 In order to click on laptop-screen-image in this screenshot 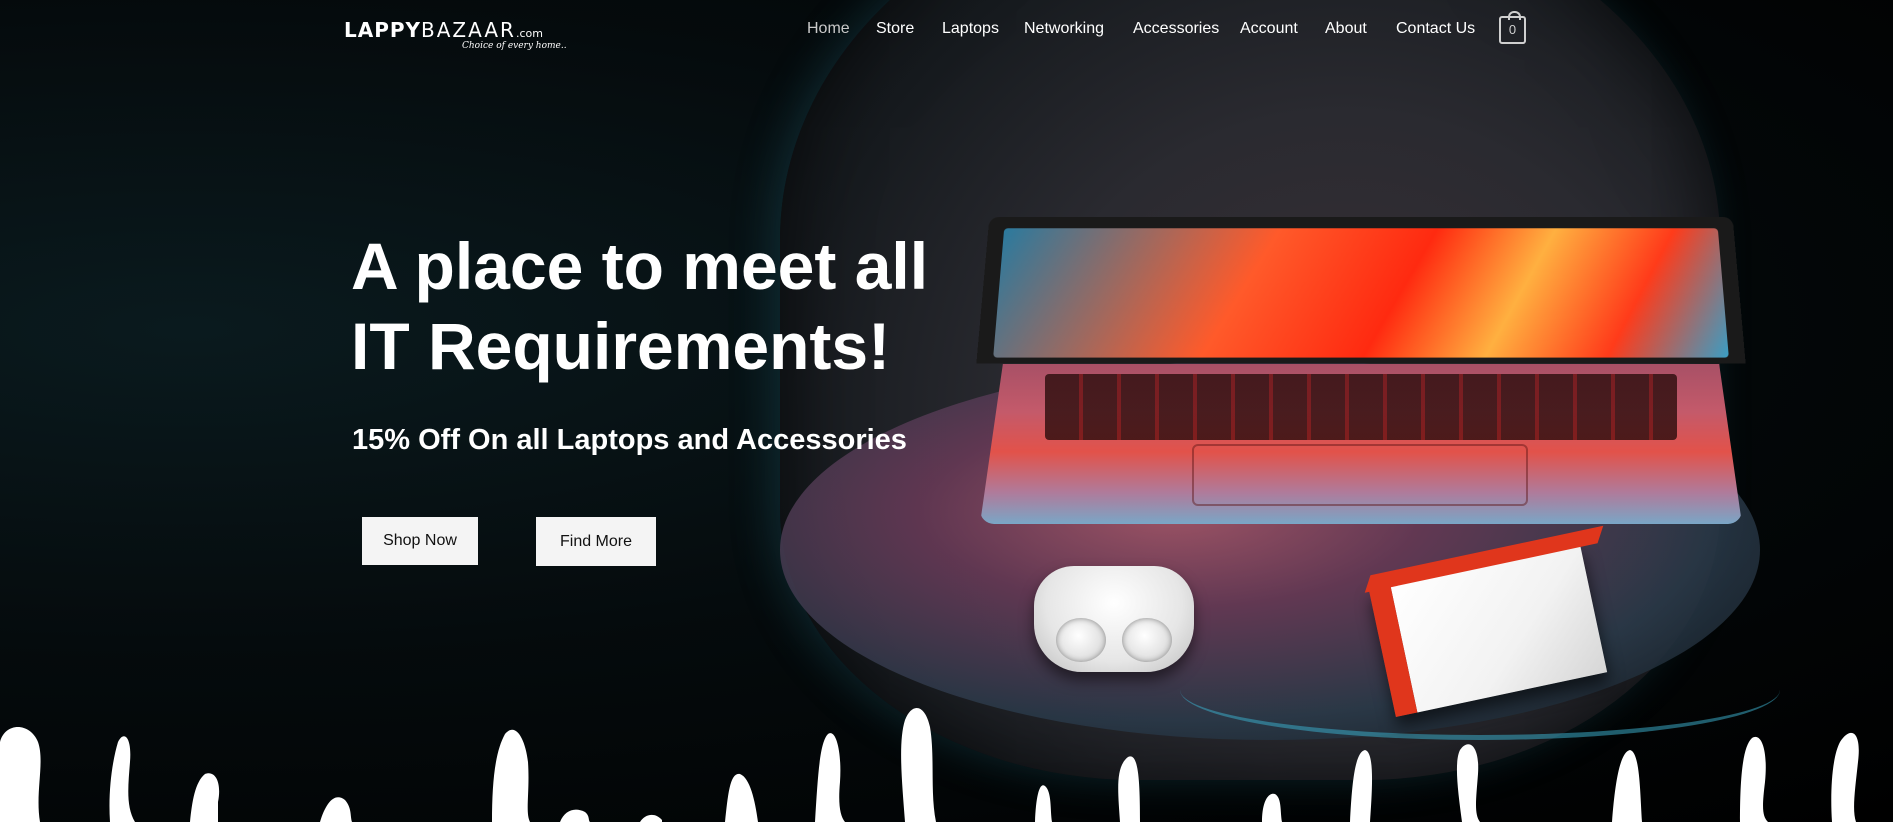, I will do `click(1361, 290)`.